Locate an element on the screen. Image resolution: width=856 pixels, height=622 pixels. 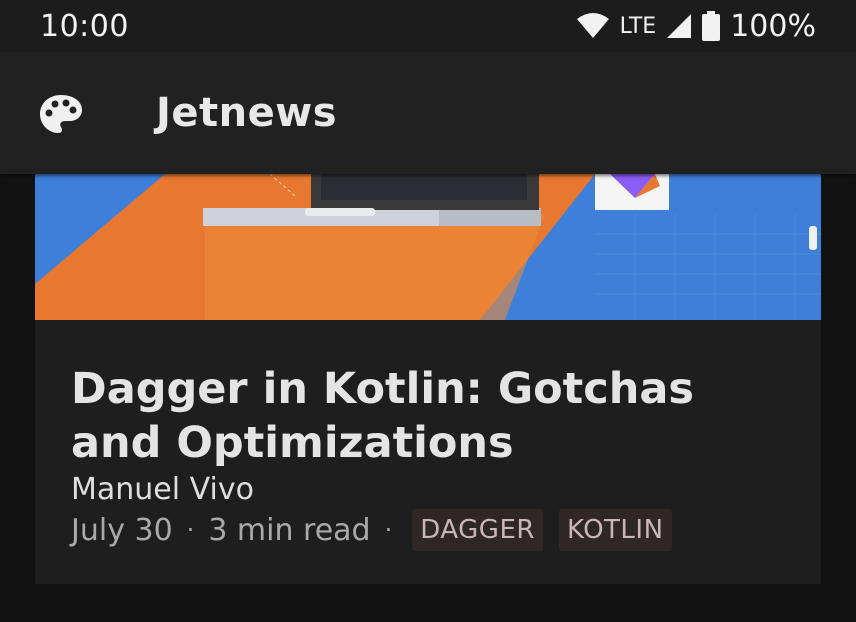
network-type: LTE is located at coordinates (638, 26).